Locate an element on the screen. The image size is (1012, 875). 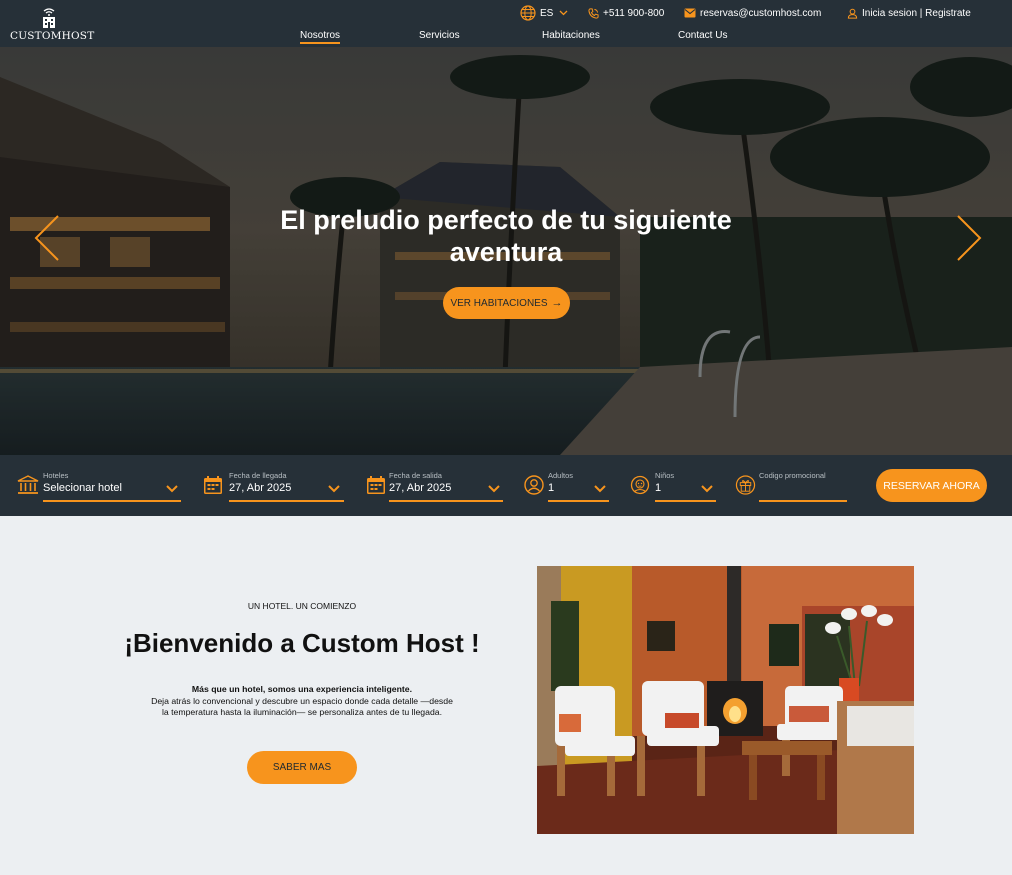
slider-prev-arrow-icon is located at coordinates (47, 238).